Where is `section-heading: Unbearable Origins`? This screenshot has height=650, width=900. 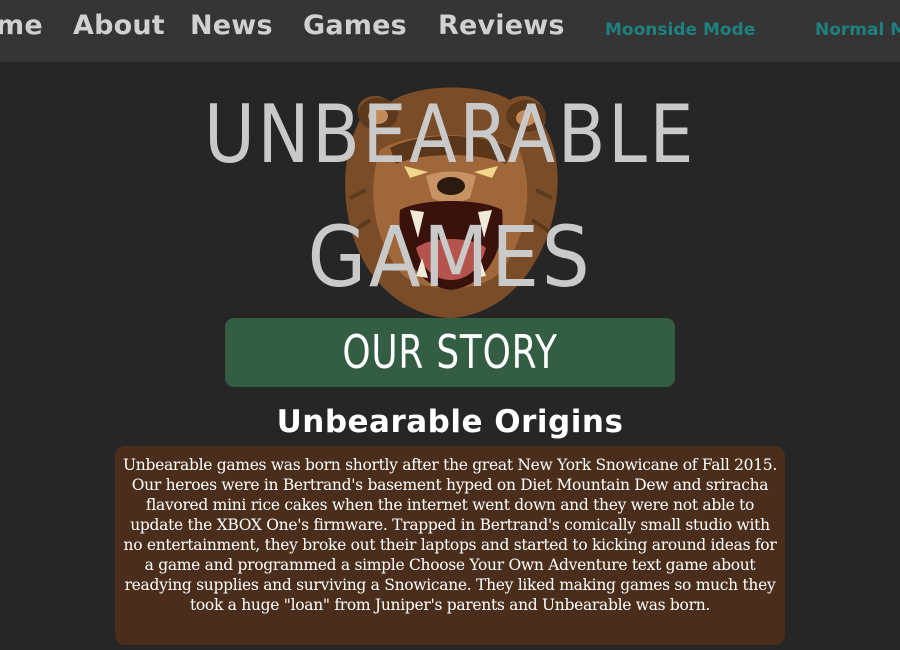 section-heading: Unbearable Origins is located at coordinates (450, 422).